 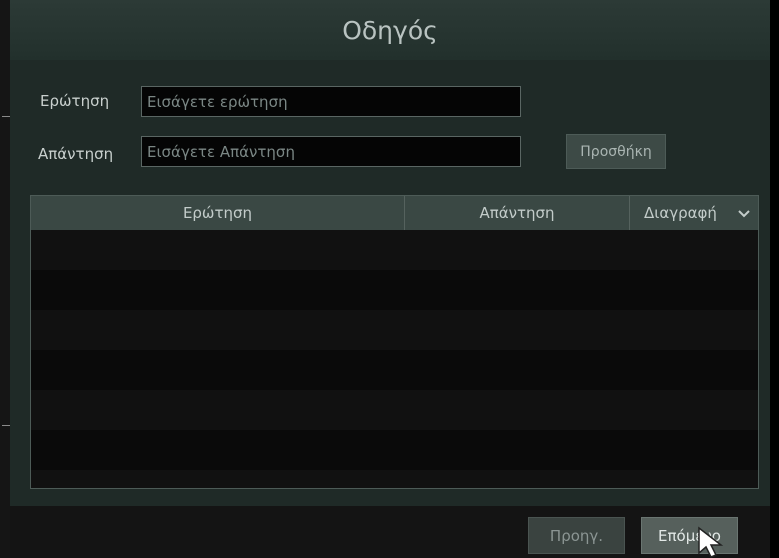 What do you see at coordinates (331, 101) in the screenshot?
I see `question-input` at bounding box center [331, 101].